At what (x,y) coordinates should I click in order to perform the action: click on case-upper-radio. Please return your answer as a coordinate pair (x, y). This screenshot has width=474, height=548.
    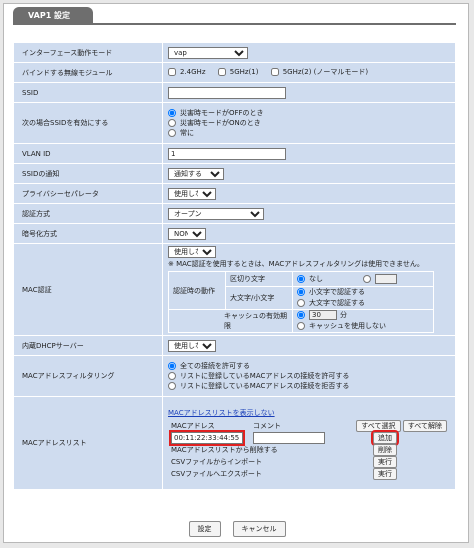
    Looking at the image, I should click on (301, 303).